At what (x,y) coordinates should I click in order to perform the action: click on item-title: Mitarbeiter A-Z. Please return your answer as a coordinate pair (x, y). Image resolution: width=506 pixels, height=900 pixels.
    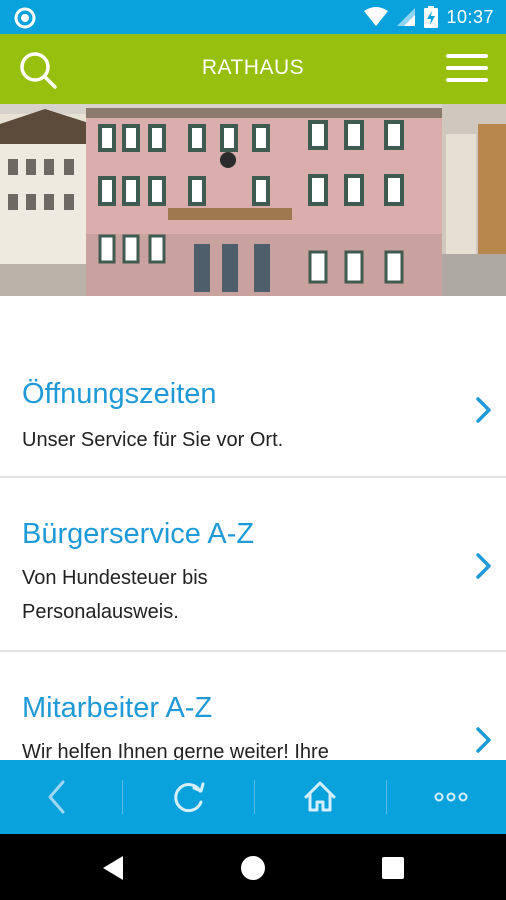
    Looking at the image, I should click on (117, 708).